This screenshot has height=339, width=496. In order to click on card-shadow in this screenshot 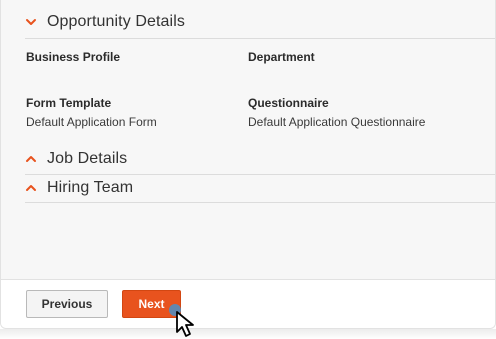, I will do `click(248, 334)`.